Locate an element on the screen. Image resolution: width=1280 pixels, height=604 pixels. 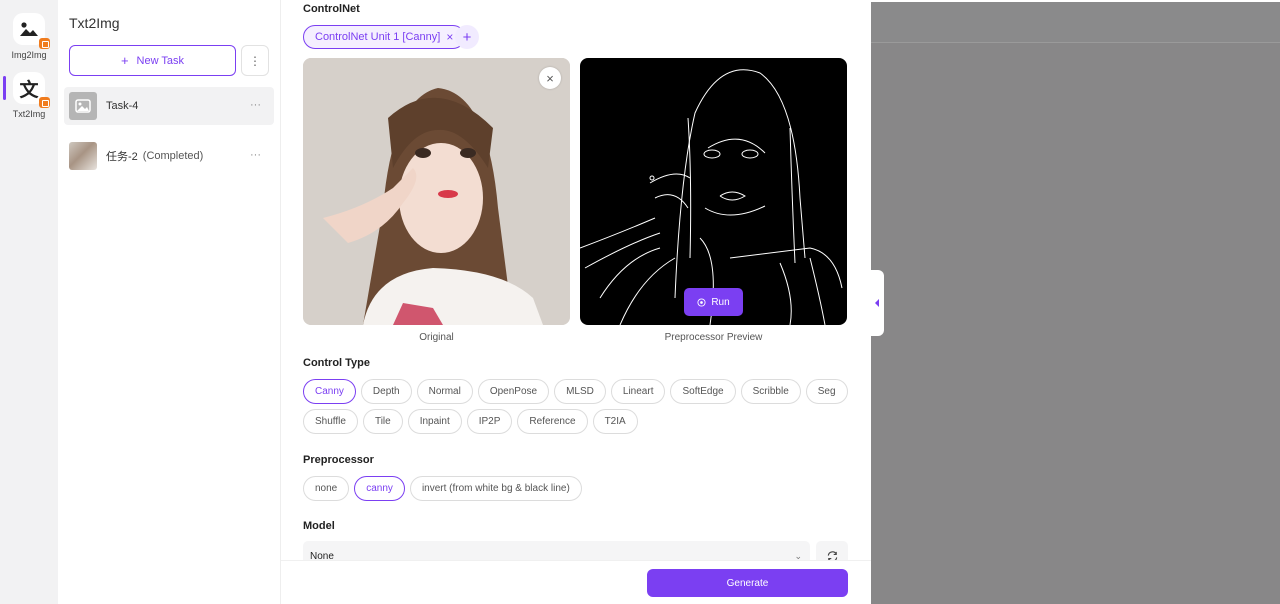
run-label: Run is located at coordinates (720, 302).